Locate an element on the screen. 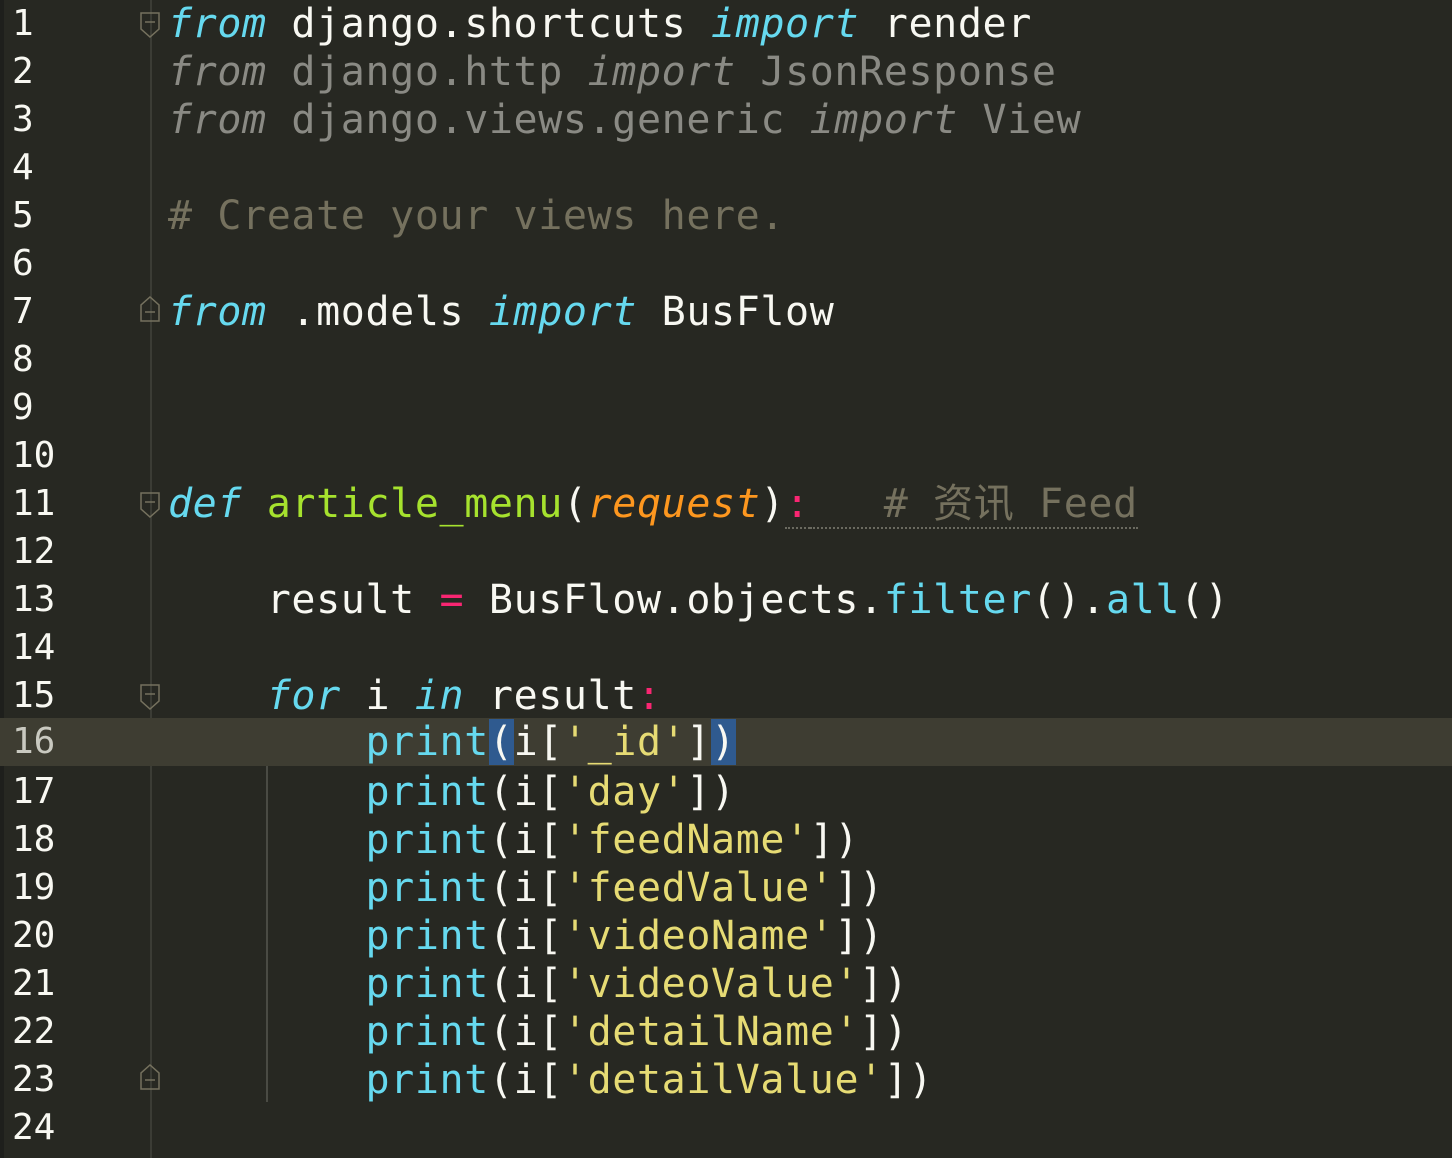 The width and height of the screenshot is (1452, 1158). code-line-11: 11 def article_menu(request): # 资讯 Feed is located at coordinates (726, 504).